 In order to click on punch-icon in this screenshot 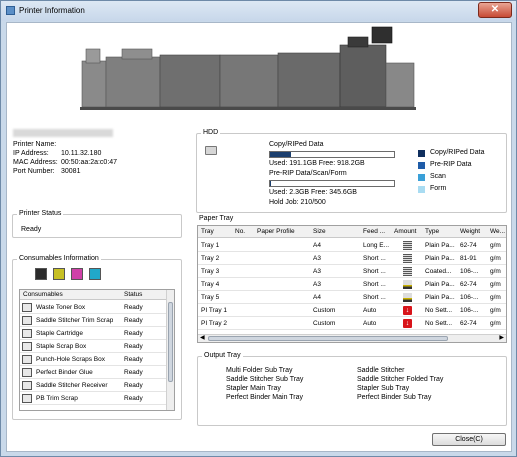, I will do `click(27, 359)`.